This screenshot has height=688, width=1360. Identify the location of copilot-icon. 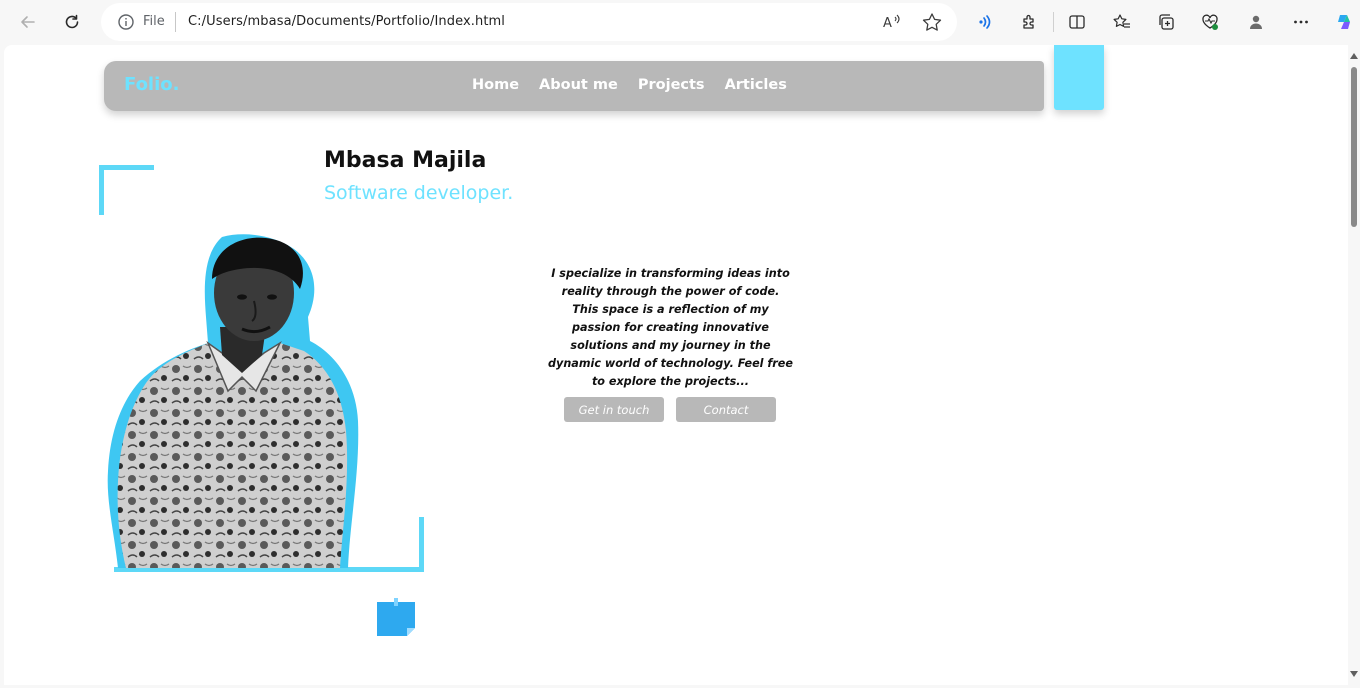
(1344, 22).